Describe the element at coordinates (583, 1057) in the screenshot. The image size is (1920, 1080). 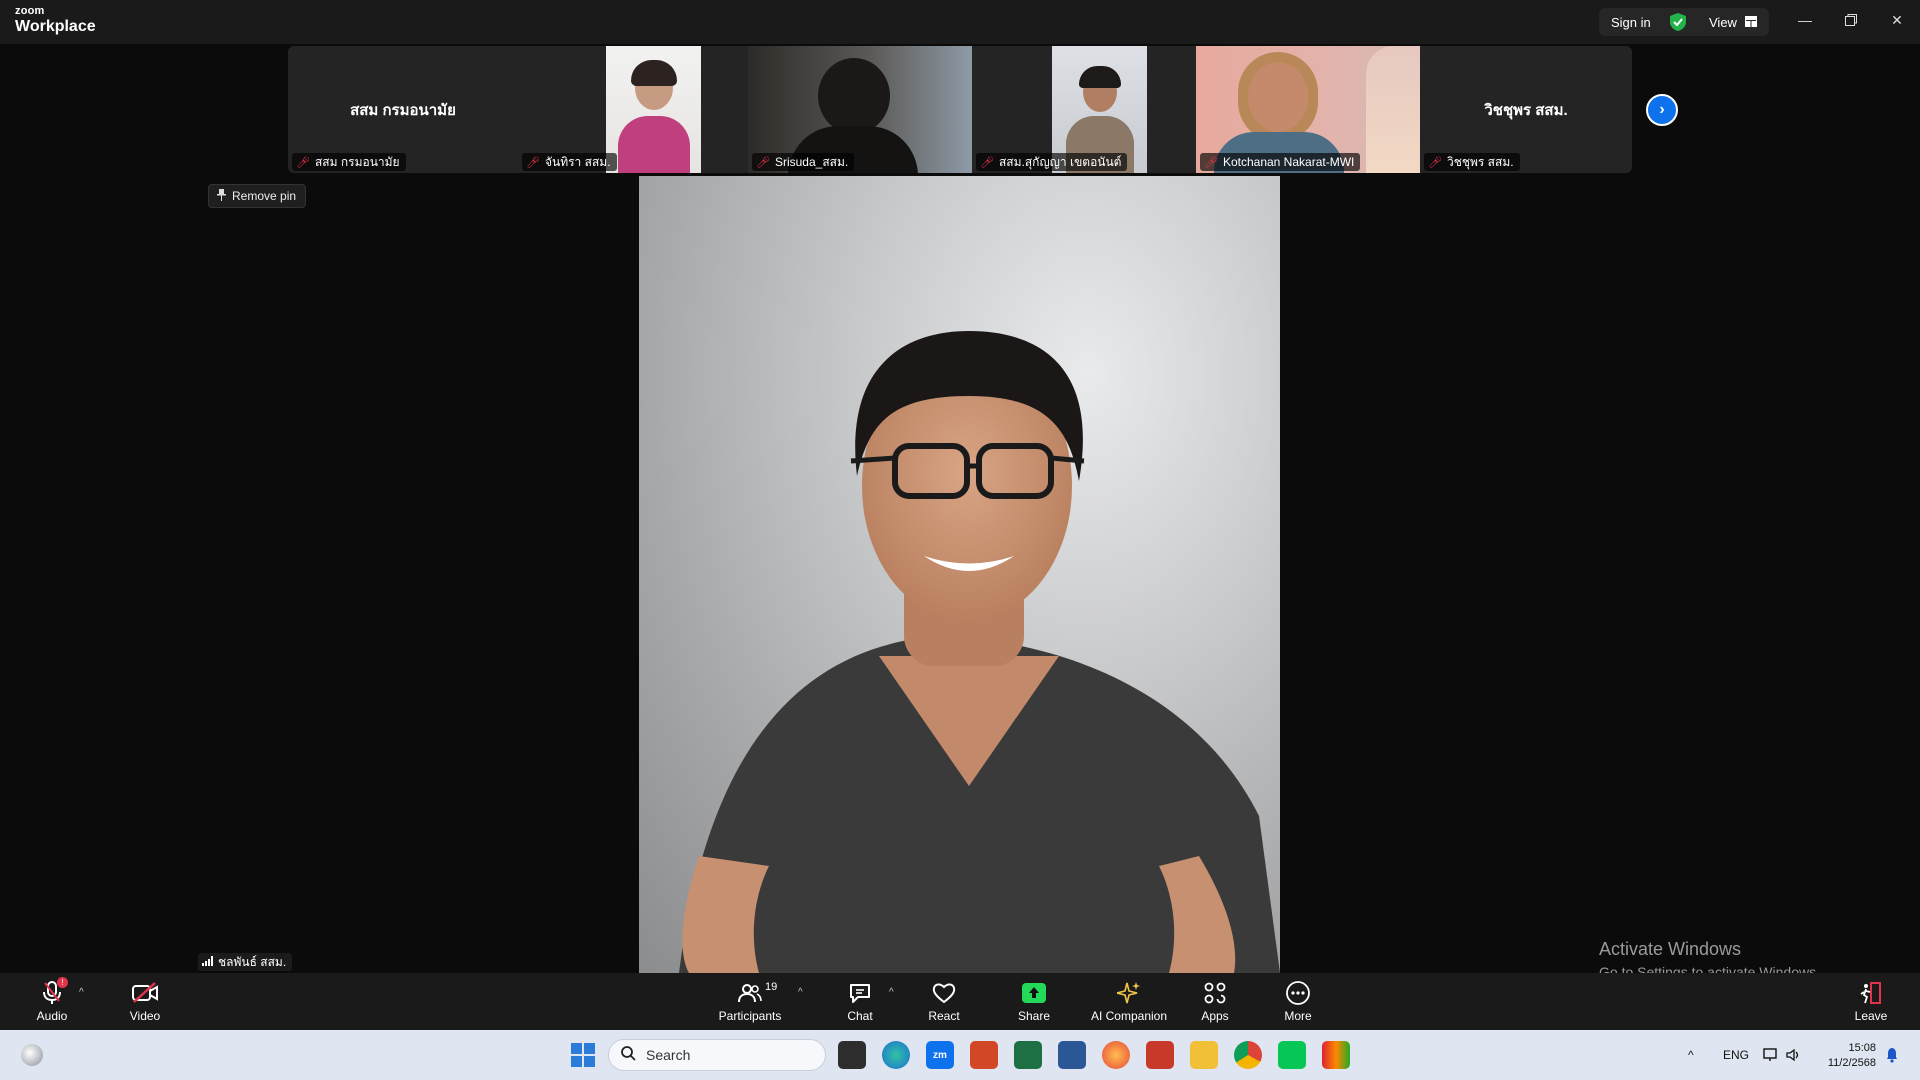
I see `start-windows-icon` at that location.